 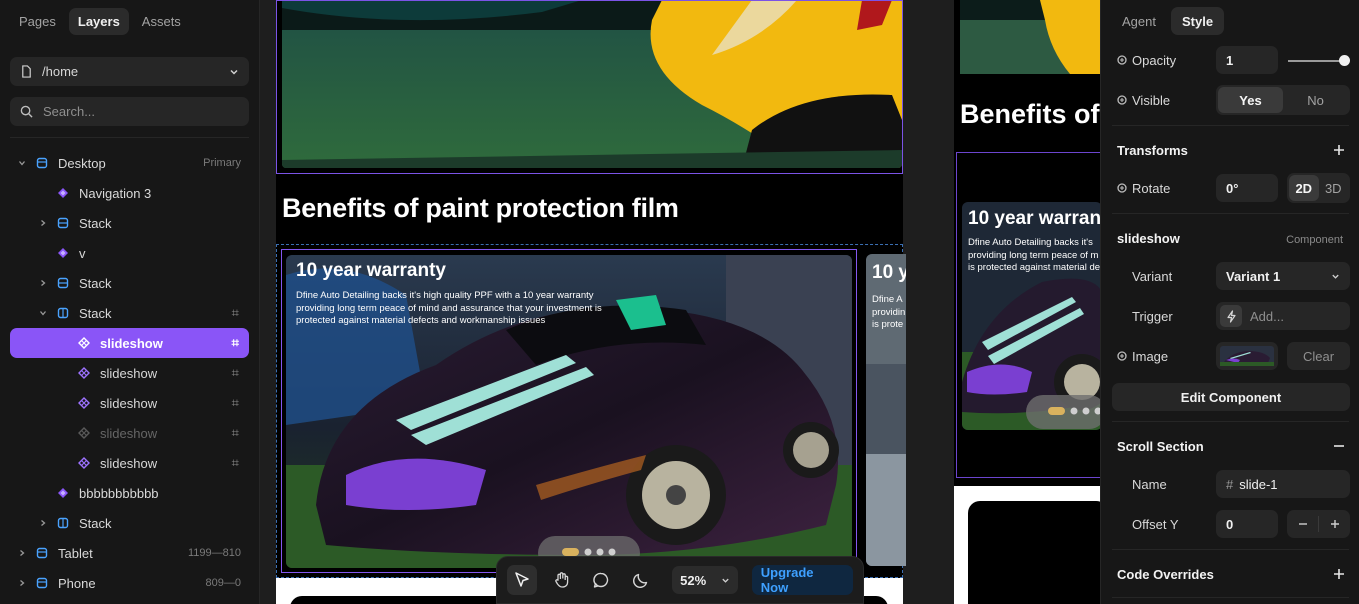 I want to click on tablet-desc-line: is protected against material de, so click(x=1034, y=267).